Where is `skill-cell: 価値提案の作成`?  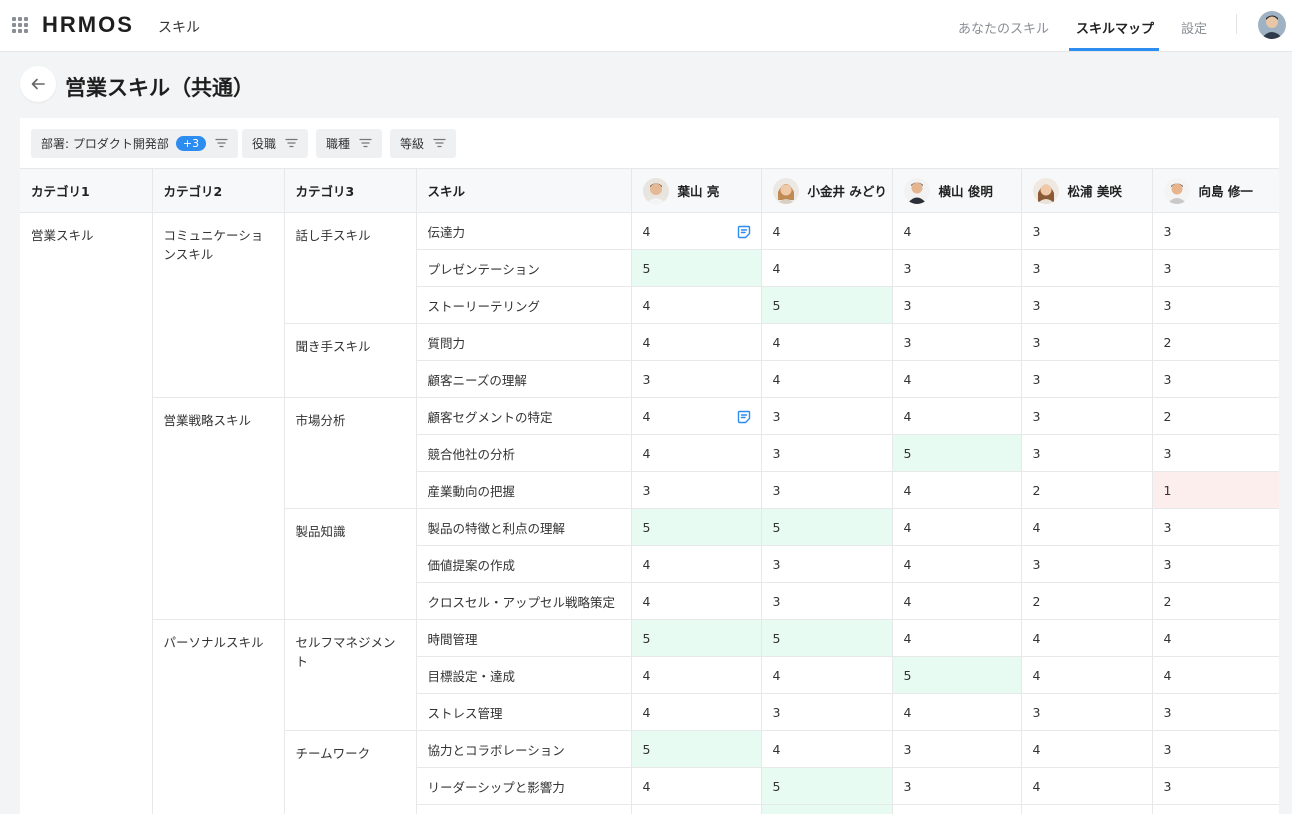 skill-cell: 価値提案の作成 is located at coordinates (524, 564).